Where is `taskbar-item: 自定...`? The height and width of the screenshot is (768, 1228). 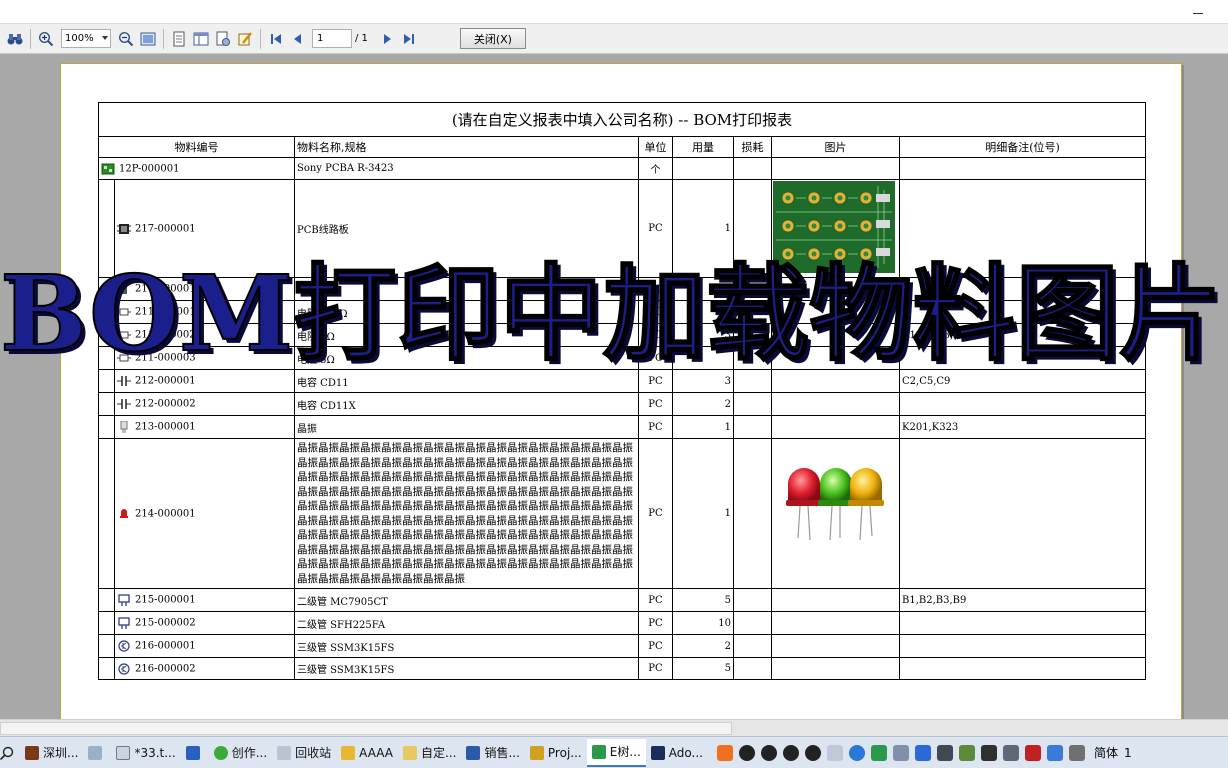 taskbar-item: 自定... is located at coordinates (429, 753).